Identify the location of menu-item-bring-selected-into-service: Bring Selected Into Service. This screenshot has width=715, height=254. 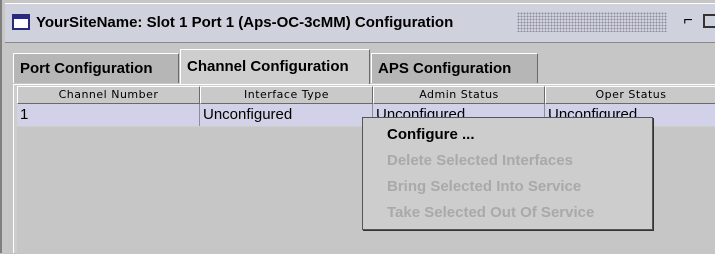
(484, 186).